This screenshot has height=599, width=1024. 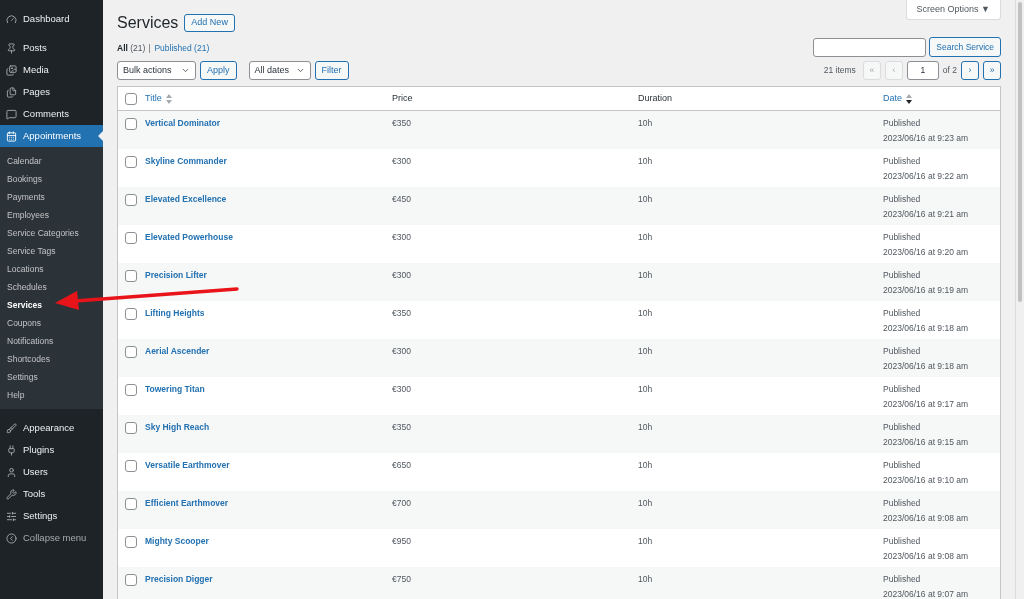 What do you see at coordinates (51, 136) in the screenshot?
I see `sidebar-item: Appointments` at bounding box center [51, 136].